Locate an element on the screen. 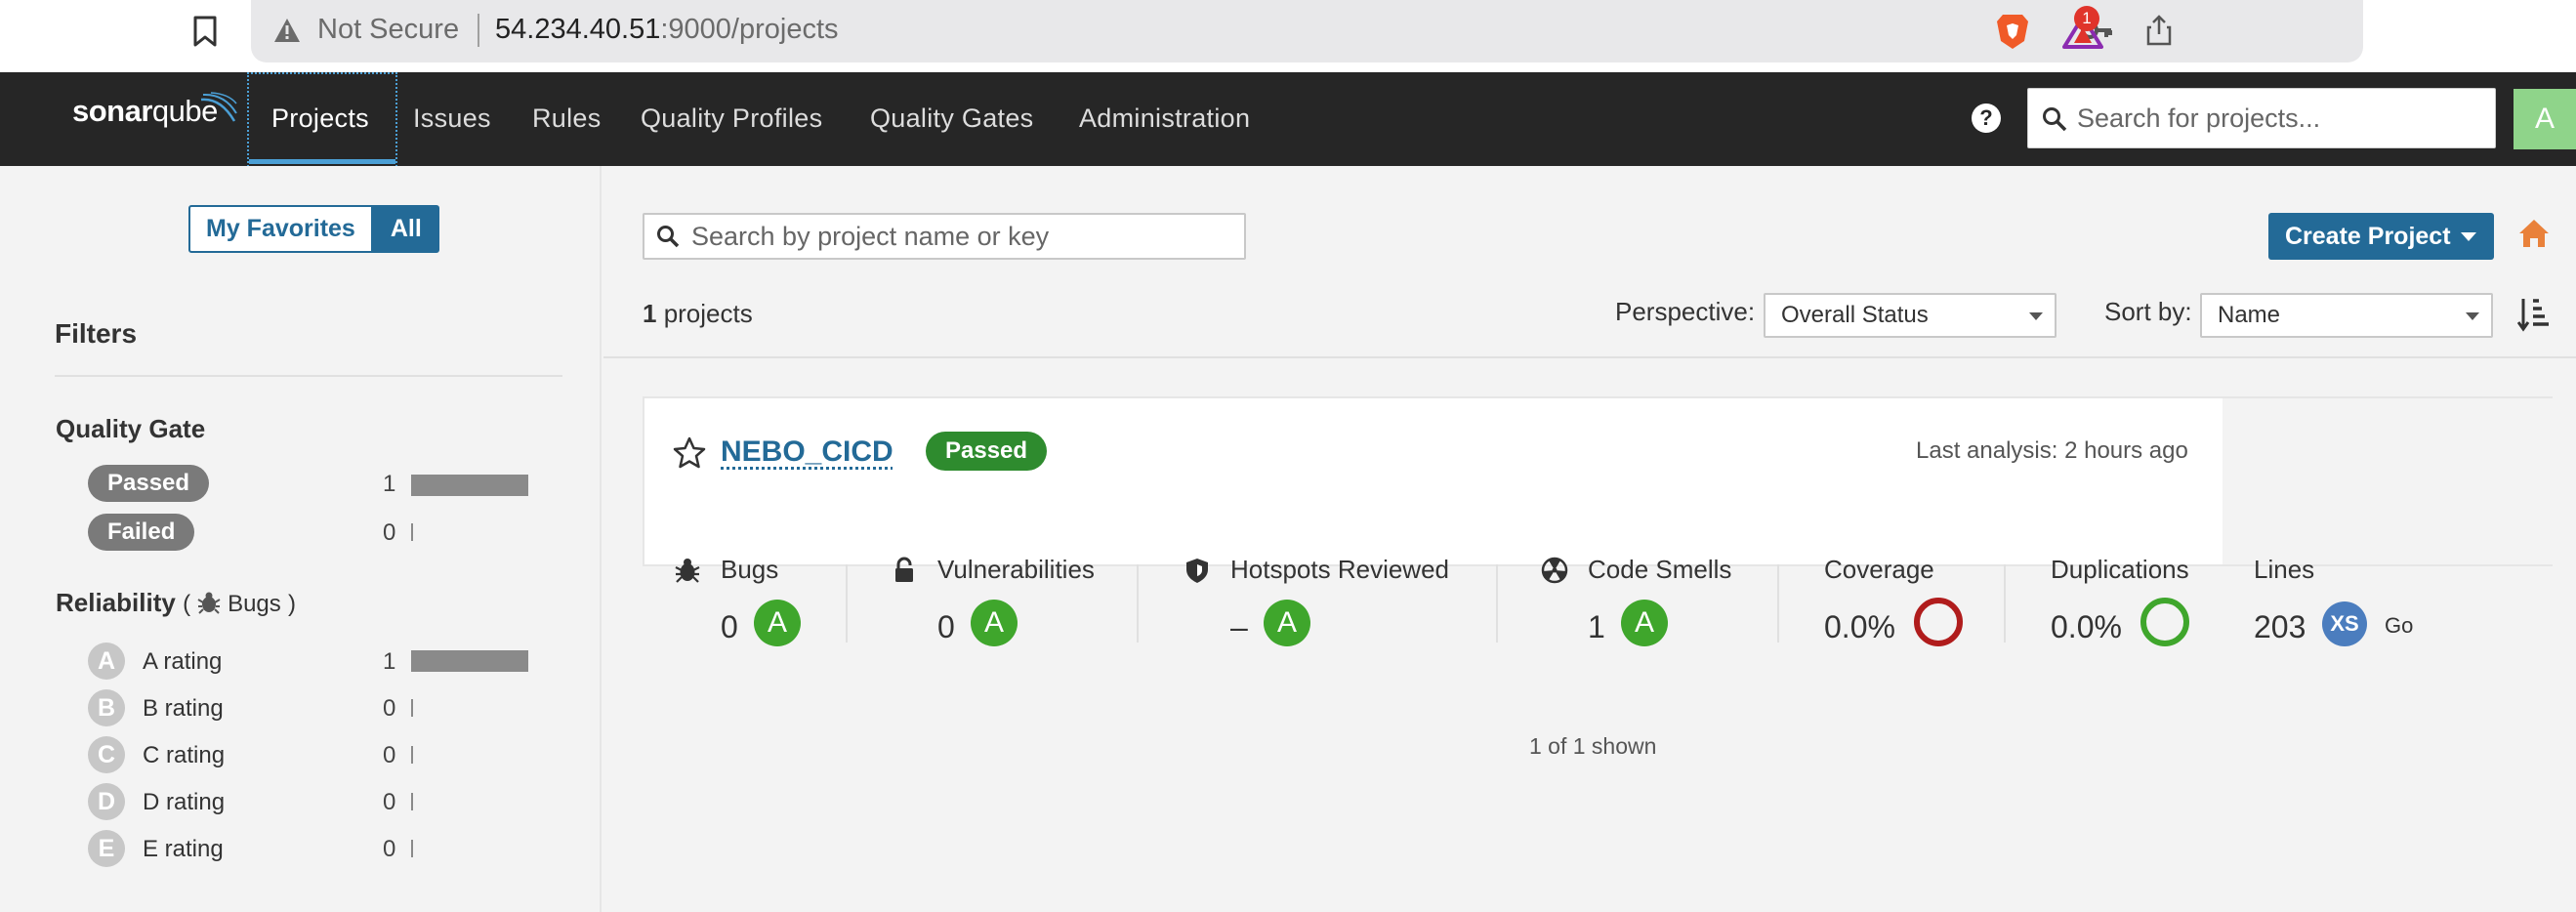  qg-failed-count: 0 is located at coordinates (390, 532).